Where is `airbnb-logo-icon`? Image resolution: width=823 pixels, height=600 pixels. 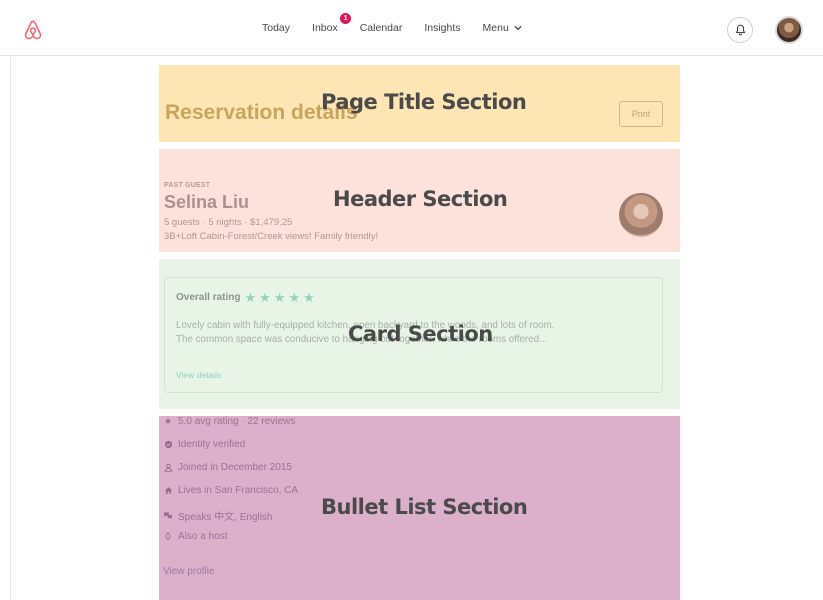
airbnb-logo-icon is located at coordinates (33, 30).